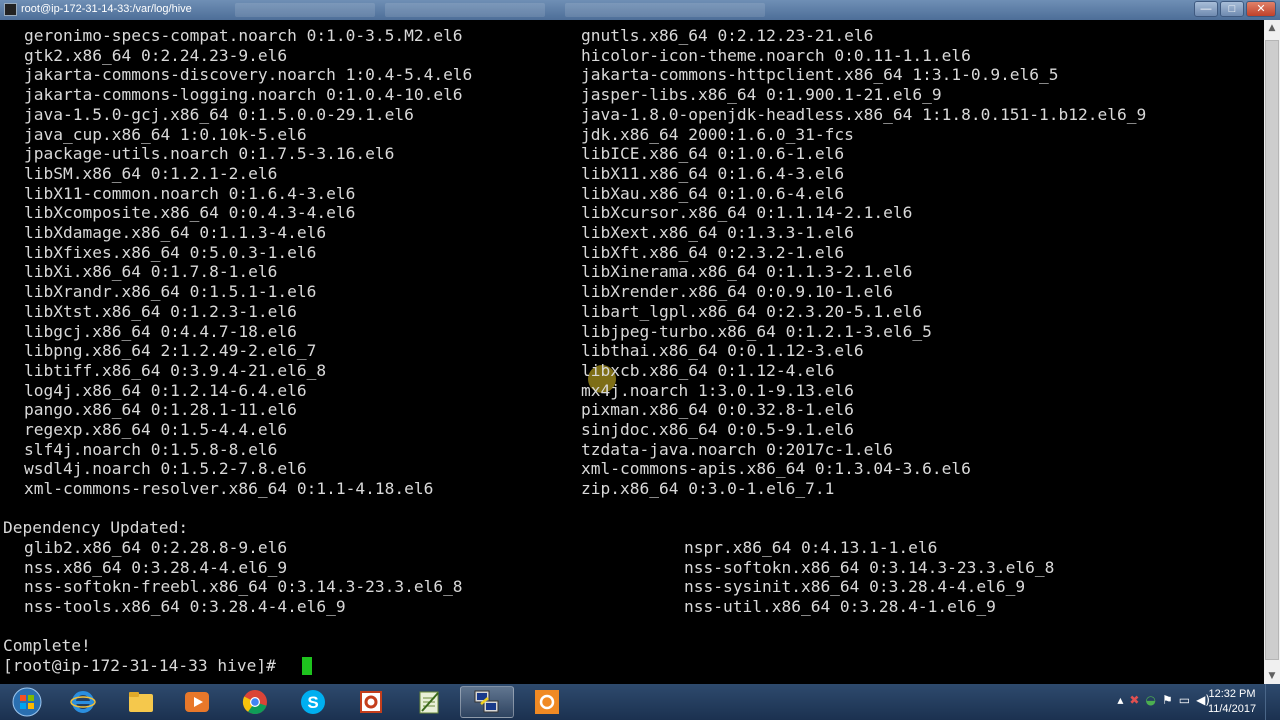 This screenshot has height=720, width=1280. I want to click on security-alert-icon: ✖, so click(1134, 700).